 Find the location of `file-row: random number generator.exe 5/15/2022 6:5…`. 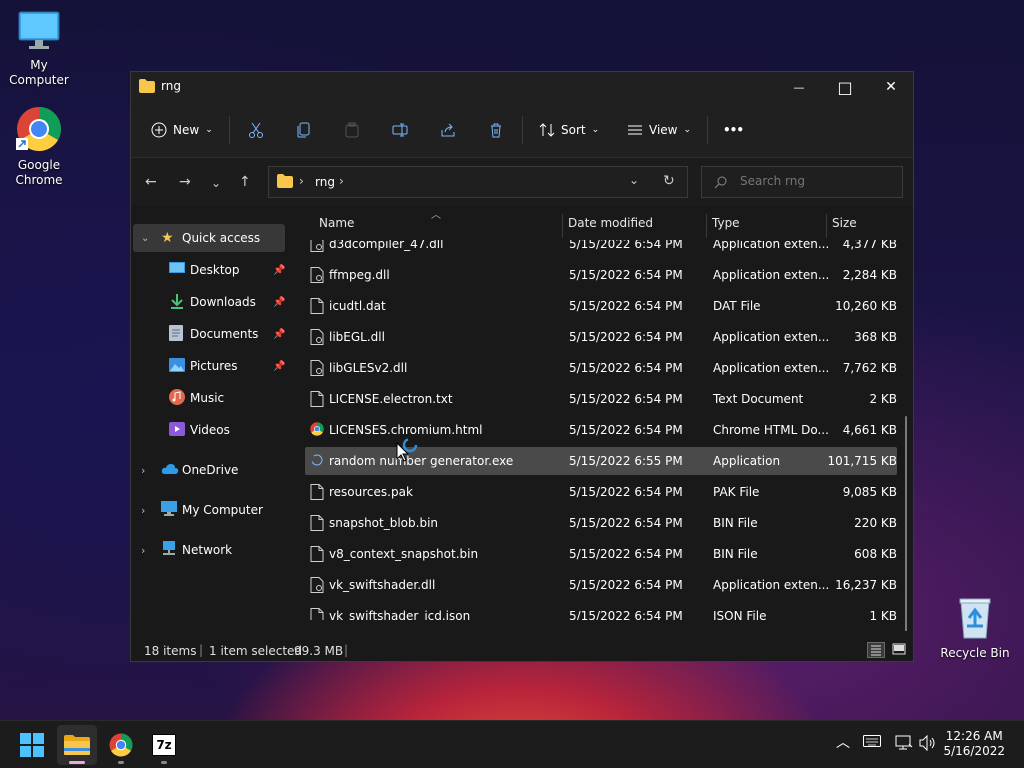

file-row: random number generator.exe 5/15/2022 6:5… is located at coordinates (601, 461).